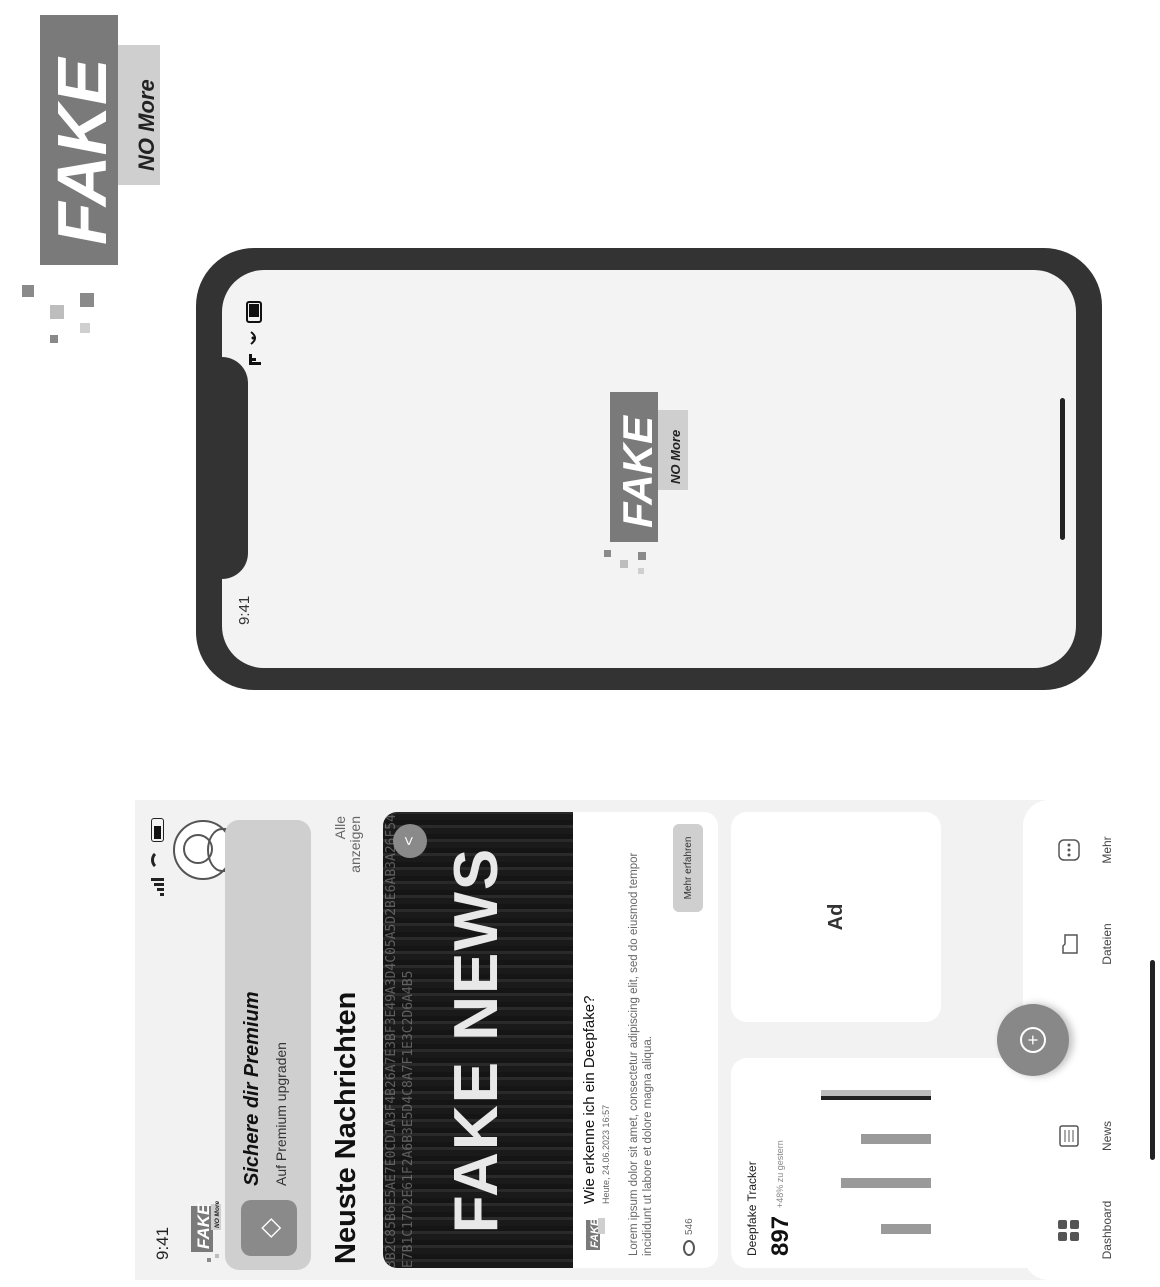 This screenshot has height=1287, width=1160. I want to click on folder-icon, so click(1070, 944).